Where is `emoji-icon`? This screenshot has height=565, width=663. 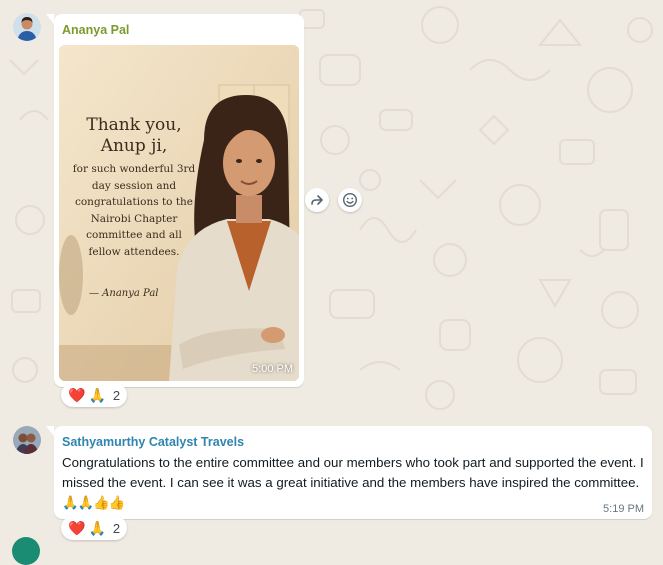
emoji-icon is located at coordinates (350, 200).